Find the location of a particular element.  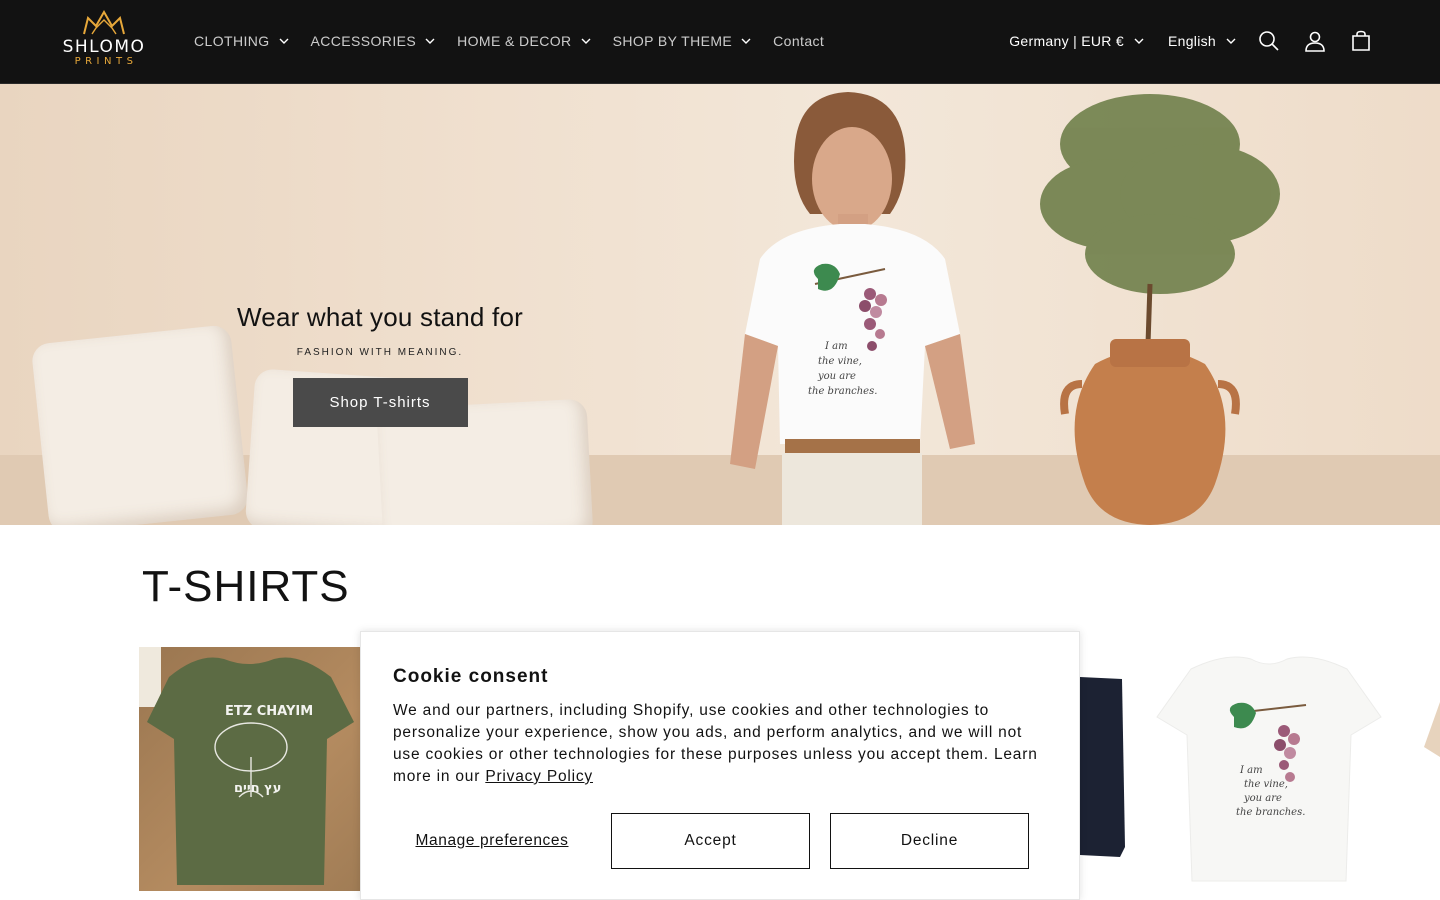

product-image: ETZ CHAYIM עץ חיים is located at coordinates (246, 766).